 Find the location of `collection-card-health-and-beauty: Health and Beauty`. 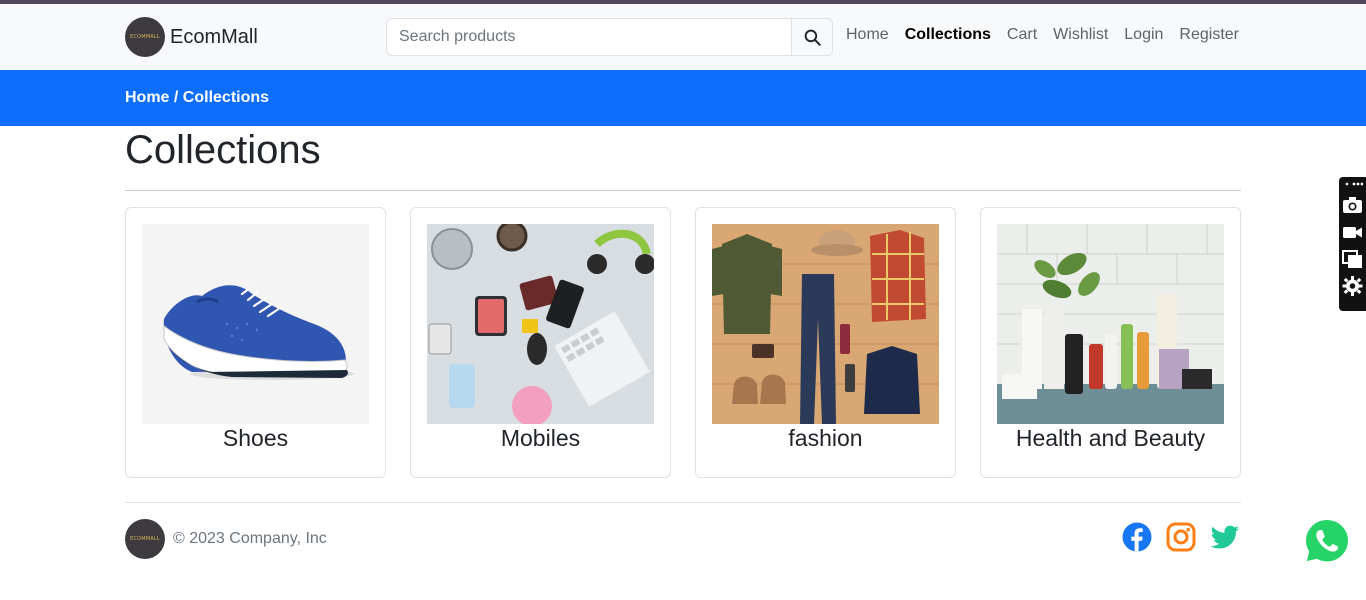

collection-card-health-and-beauty: Health and Beauty is located at coordinates (1110, 342).